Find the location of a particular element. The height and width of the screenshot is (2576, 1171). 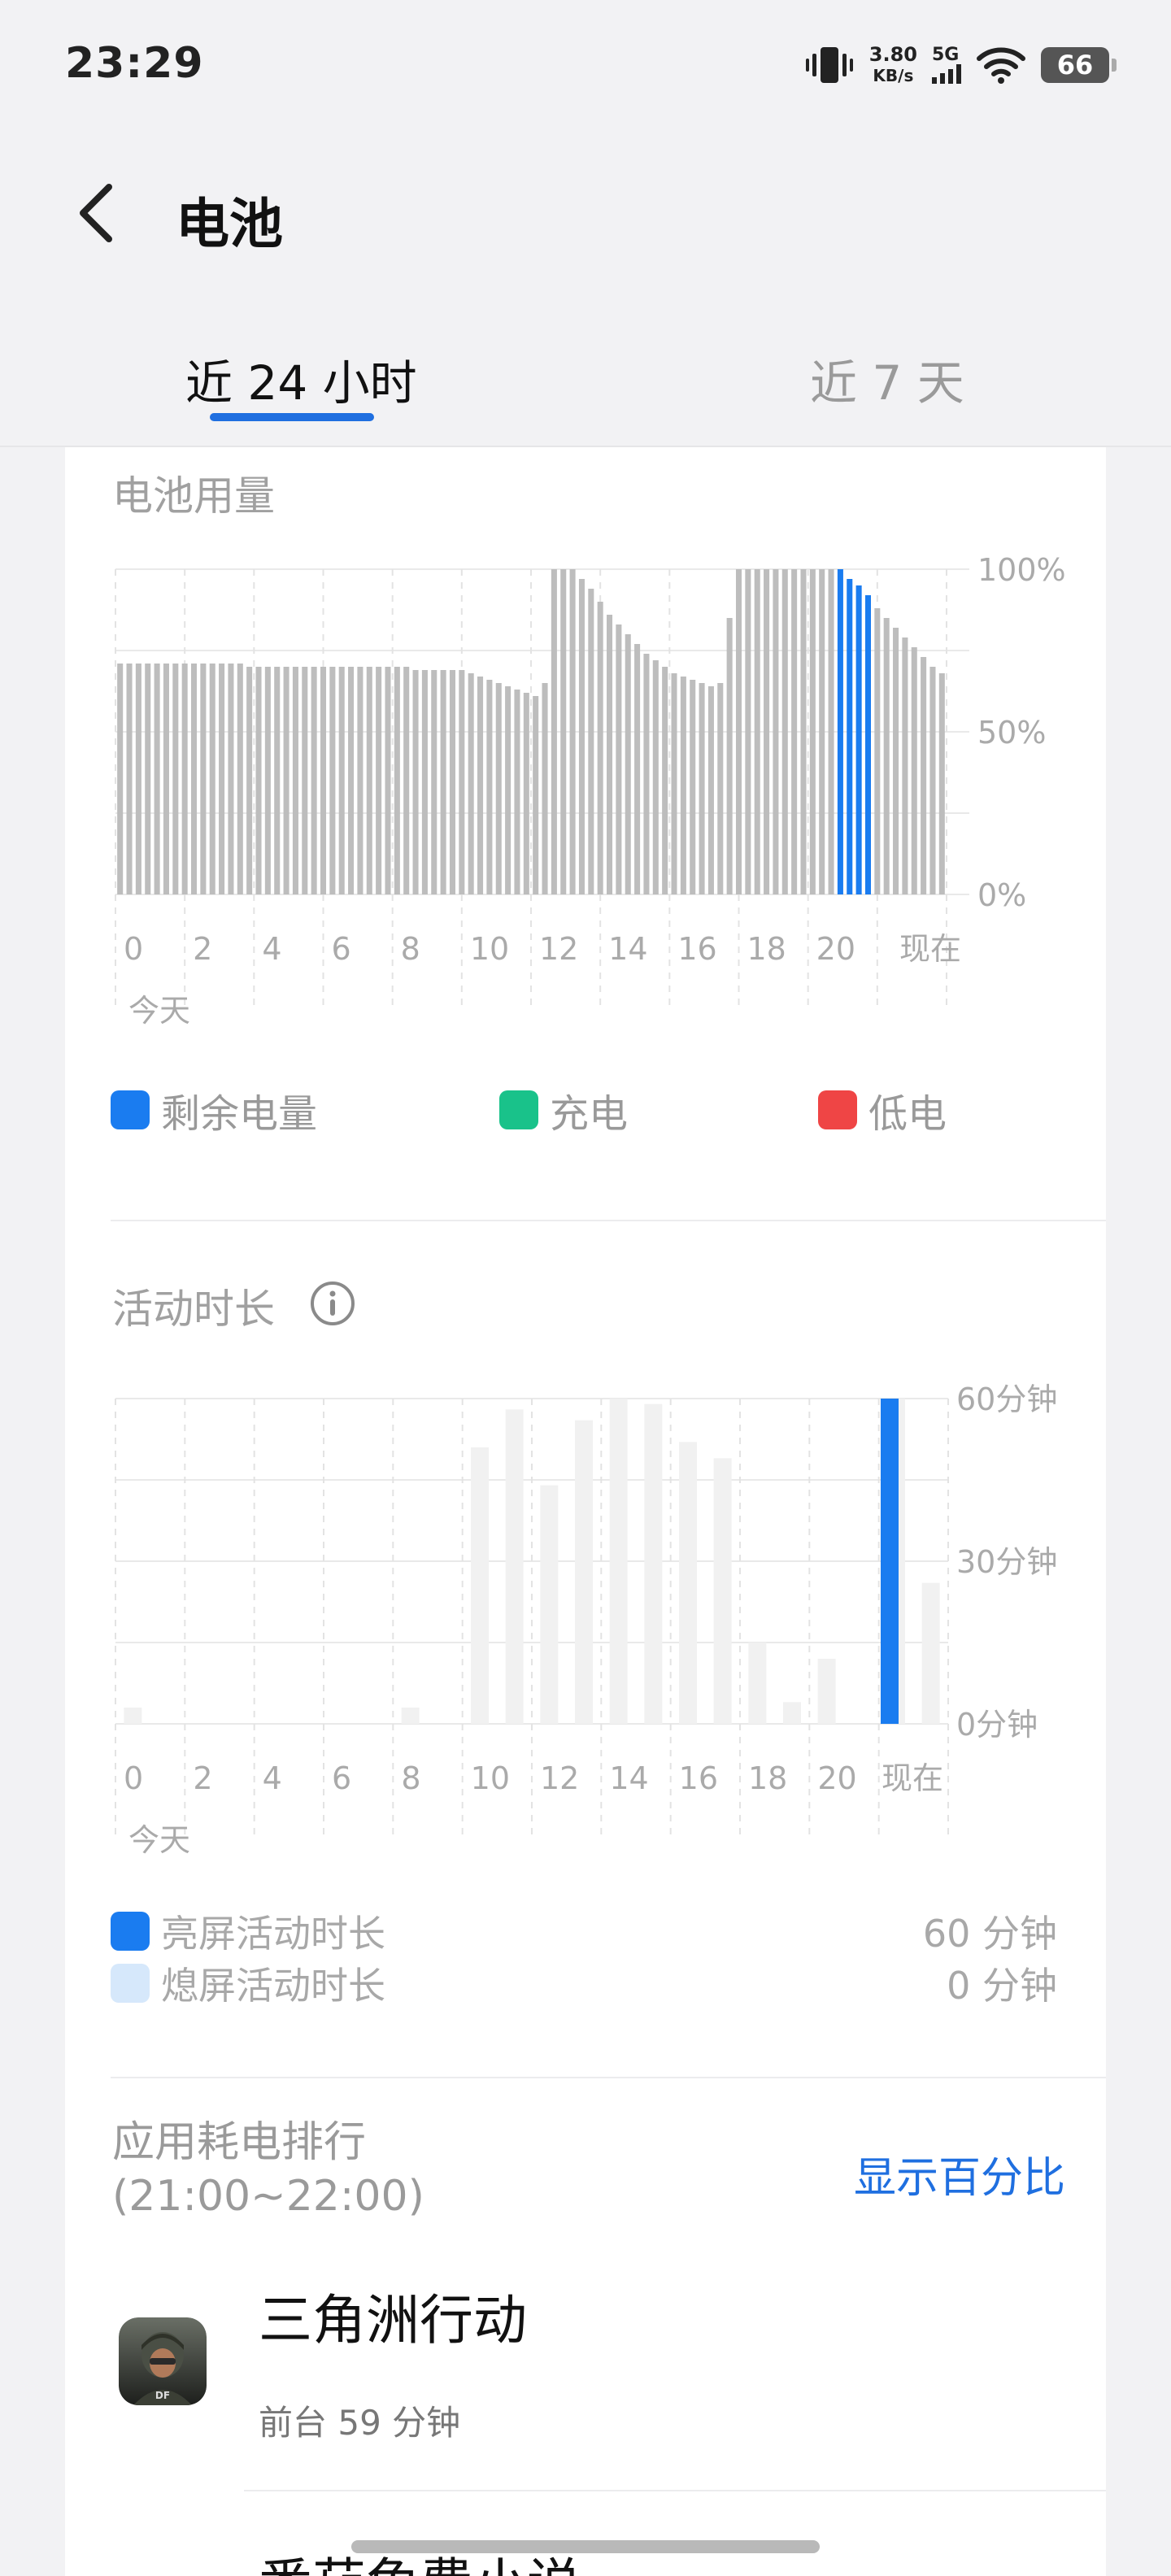

x-tick-label: 16 is located at coordinates (698, 1778).